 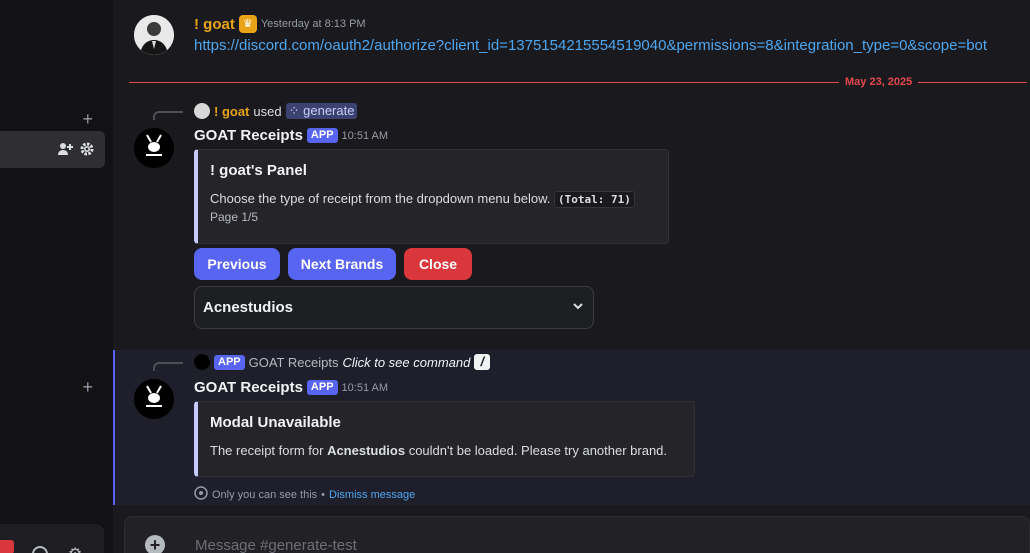 I want to click on command-reply: ! goat used ⁘ generate, so click(x=276, y=111).